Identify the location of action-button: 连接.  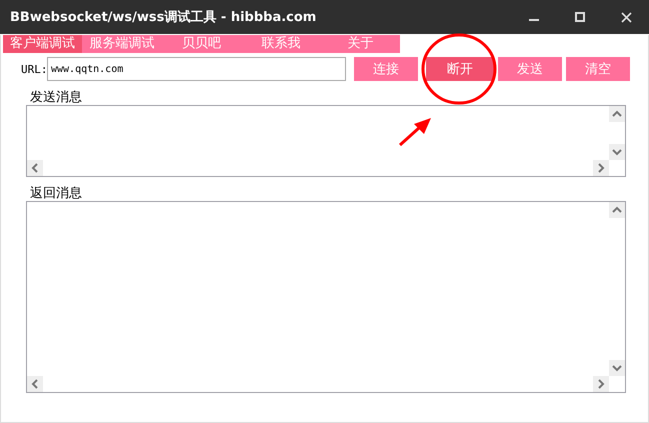
(386, 69).